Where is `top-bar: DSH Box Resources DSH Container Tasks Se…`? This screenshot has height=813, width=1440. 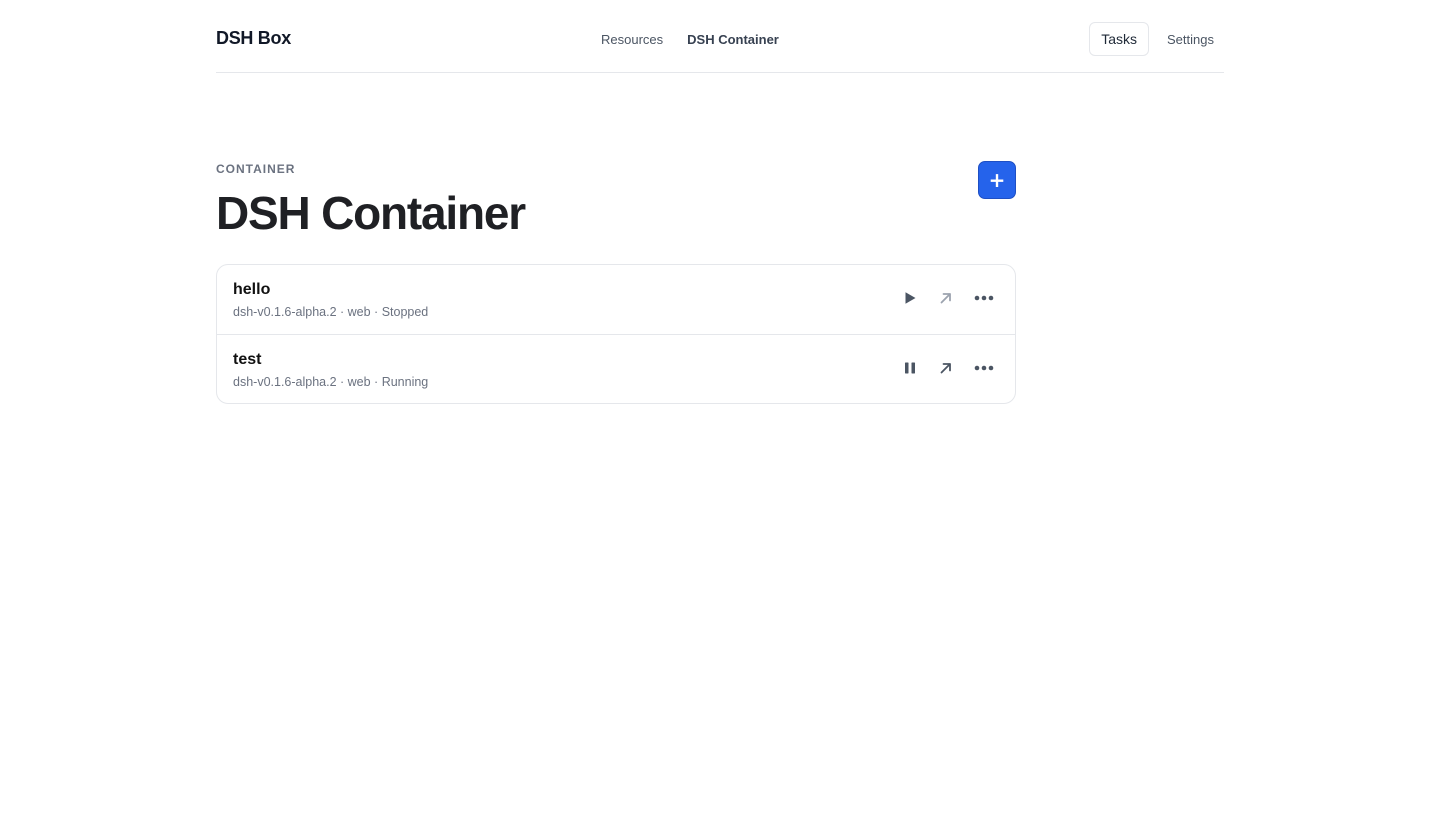 top-bar: DSH Box Resources DSH Container Tasks Se… is located at coordinates (720, 36).